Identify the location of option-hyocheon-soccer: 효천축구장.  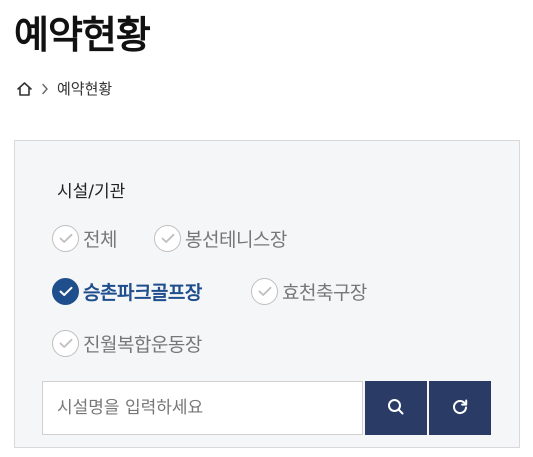
(309, 291).